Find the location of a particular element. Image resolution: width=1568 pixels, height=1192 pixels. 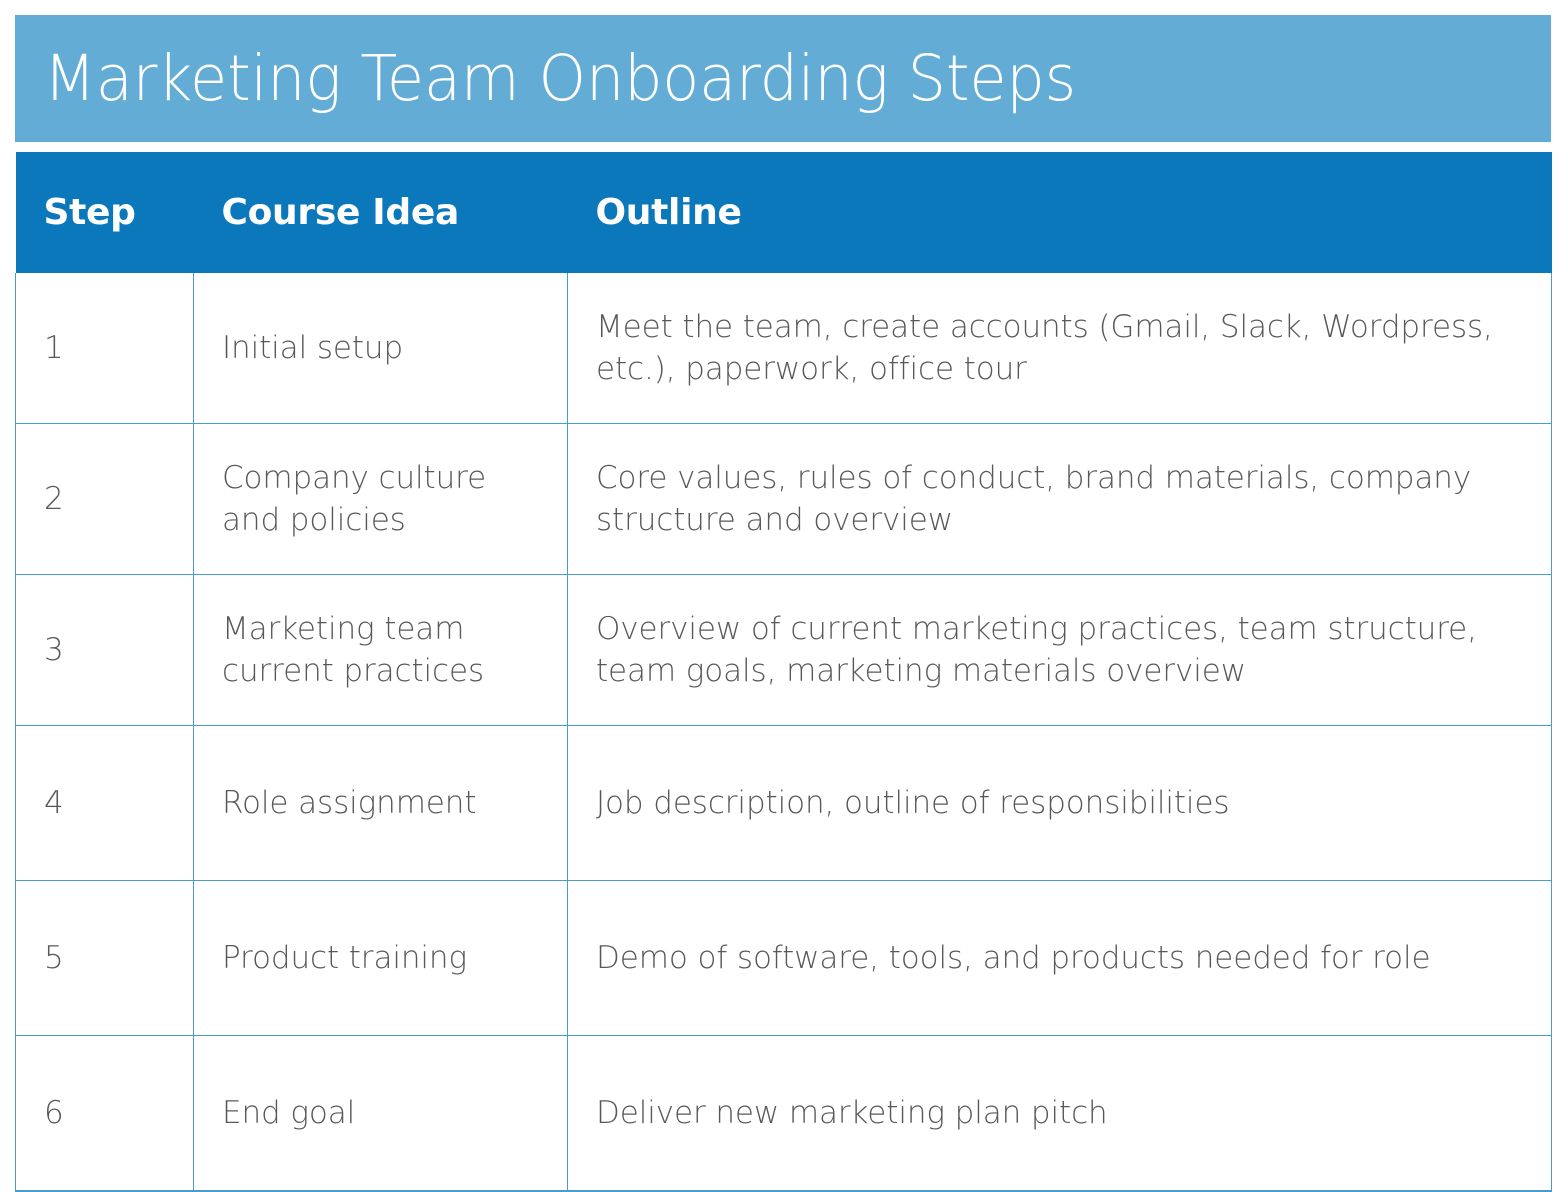

title-banner: Marketing Team Onboarding Steps is located at coordinates (783, 78).